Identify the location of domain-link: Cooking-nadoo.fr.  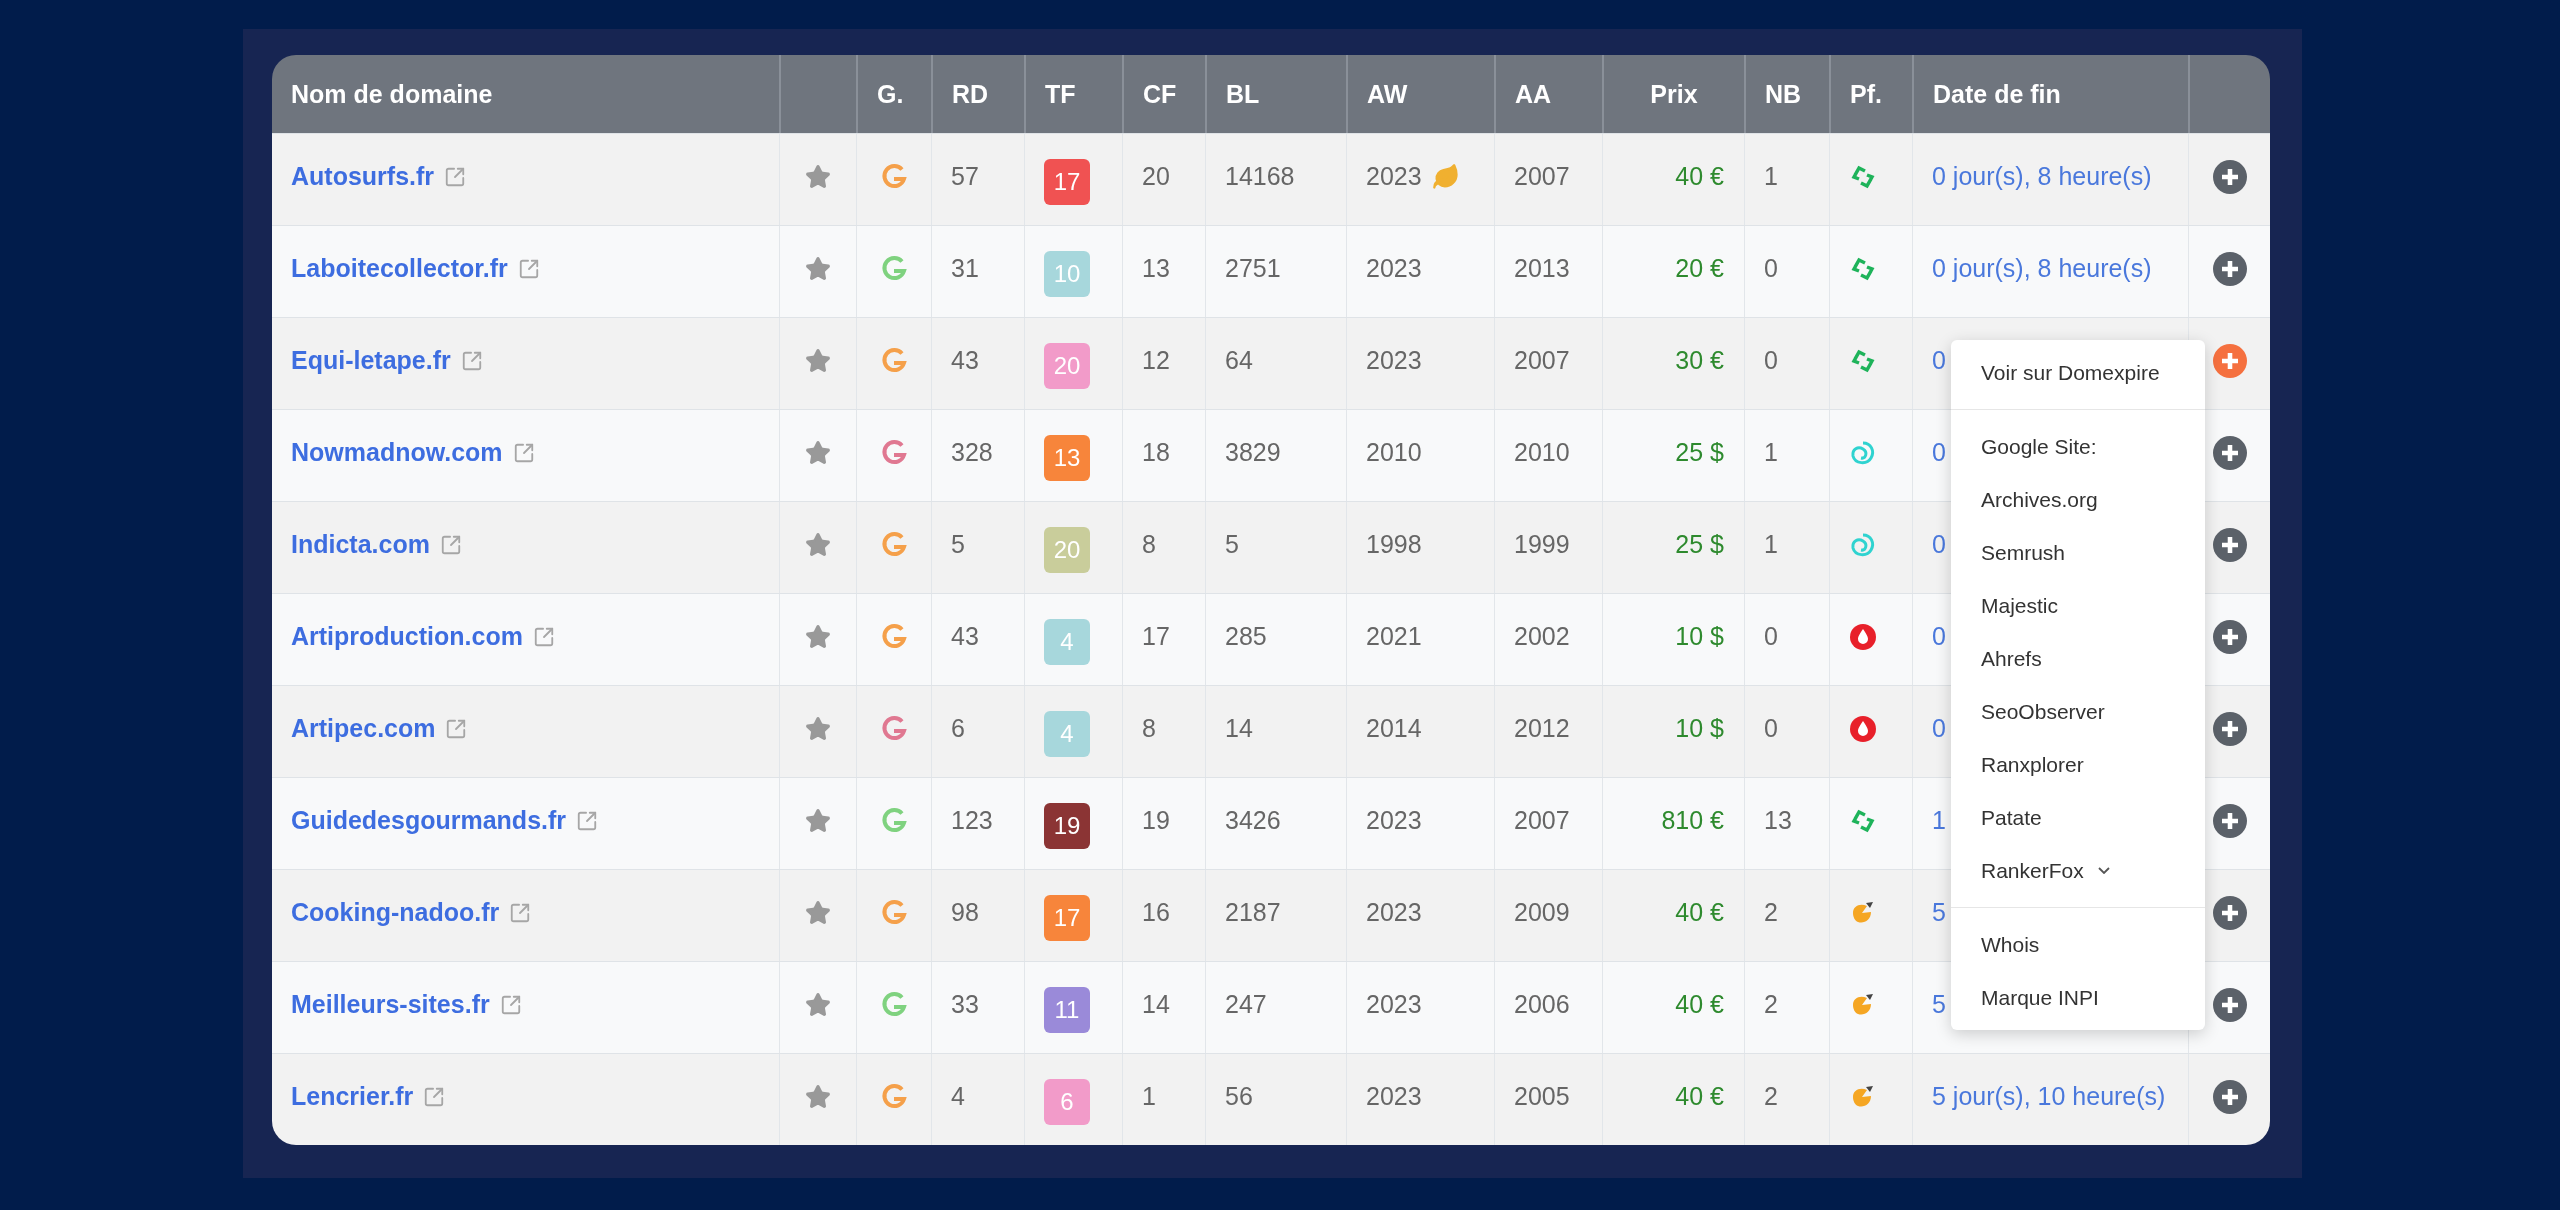
(395, 912).